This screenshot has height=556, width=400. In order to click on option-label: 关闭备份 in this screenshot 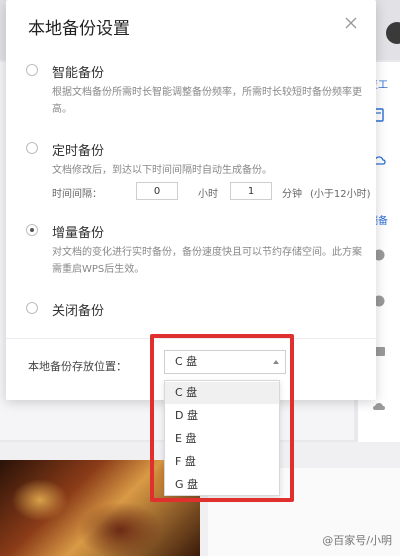, I will do `click(78, 311)`.